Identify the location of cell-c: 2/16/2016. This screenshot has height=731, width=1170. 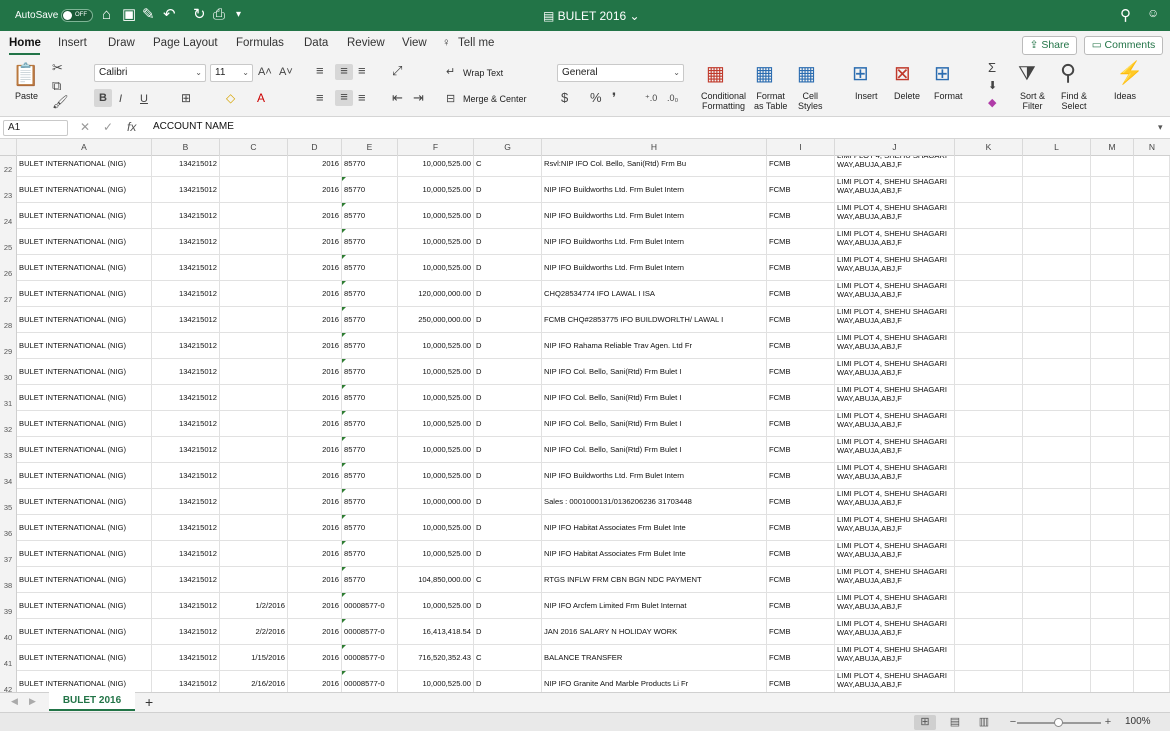
(254, 681).